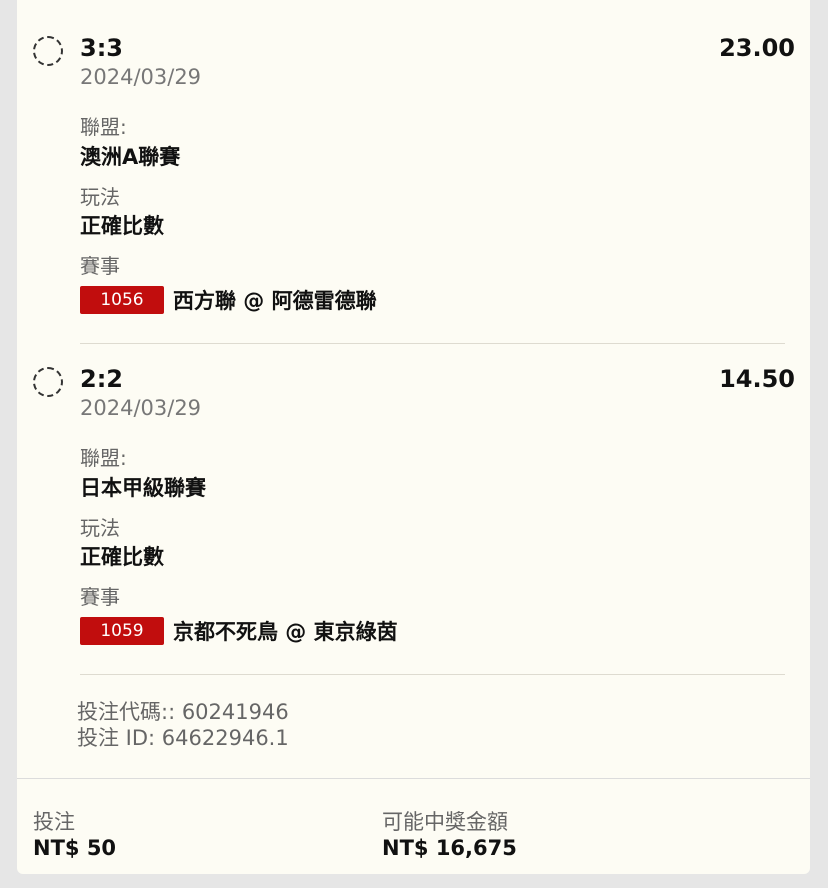  Describe the element at coordinates (54, 822) in the screenshot. I see `stake-label: 投注` at that location.